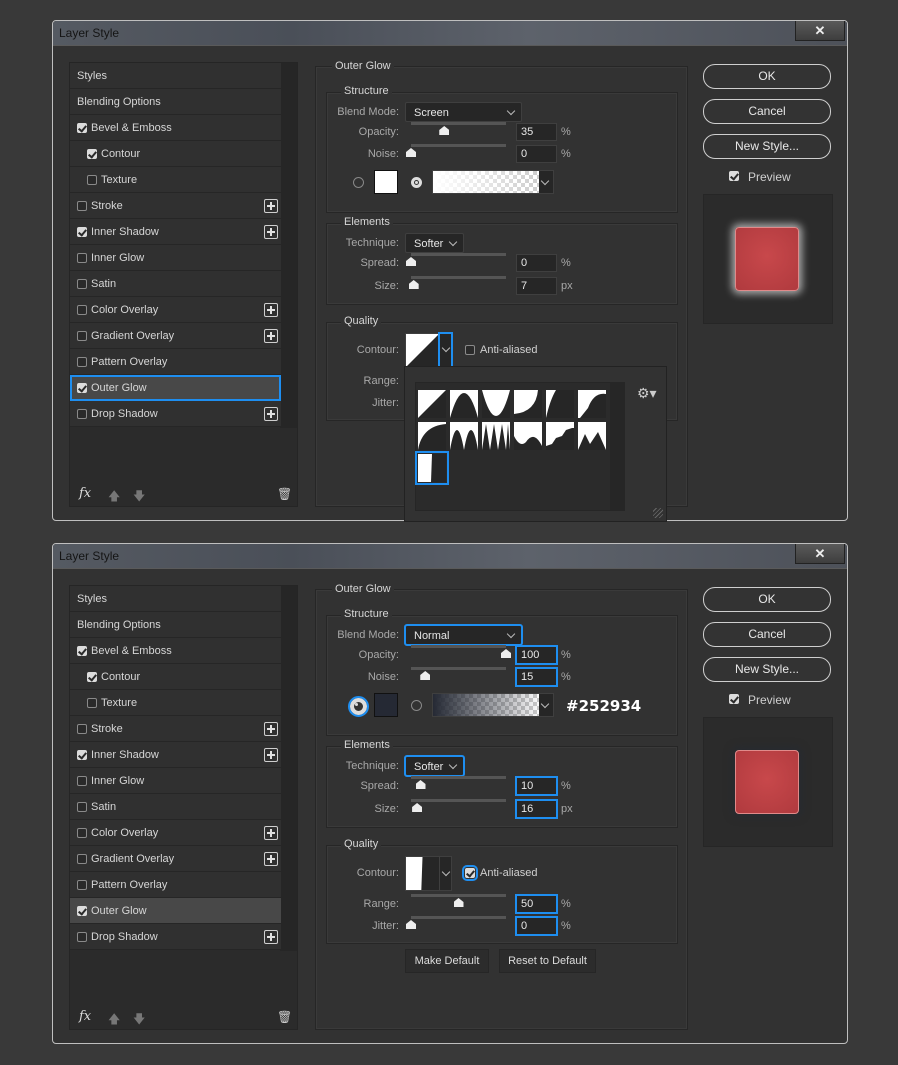 Image resolution: width=898 pixels, height=1065 pixels. What do you see at coordinates (496, 404) in the screenshot?
I see `contour-option-cone-inverted` at bounding box center [496, 404].